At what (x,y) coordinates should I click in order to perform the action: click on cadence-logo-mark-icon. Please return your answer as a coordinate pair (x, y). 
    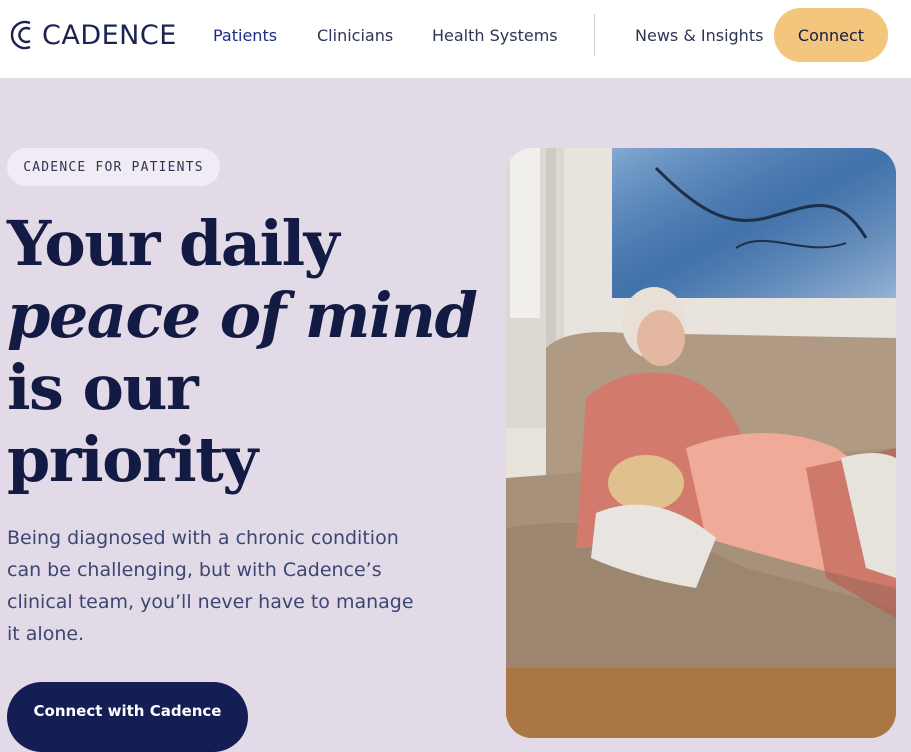
    Looking at the image, I should click on (20, 35).